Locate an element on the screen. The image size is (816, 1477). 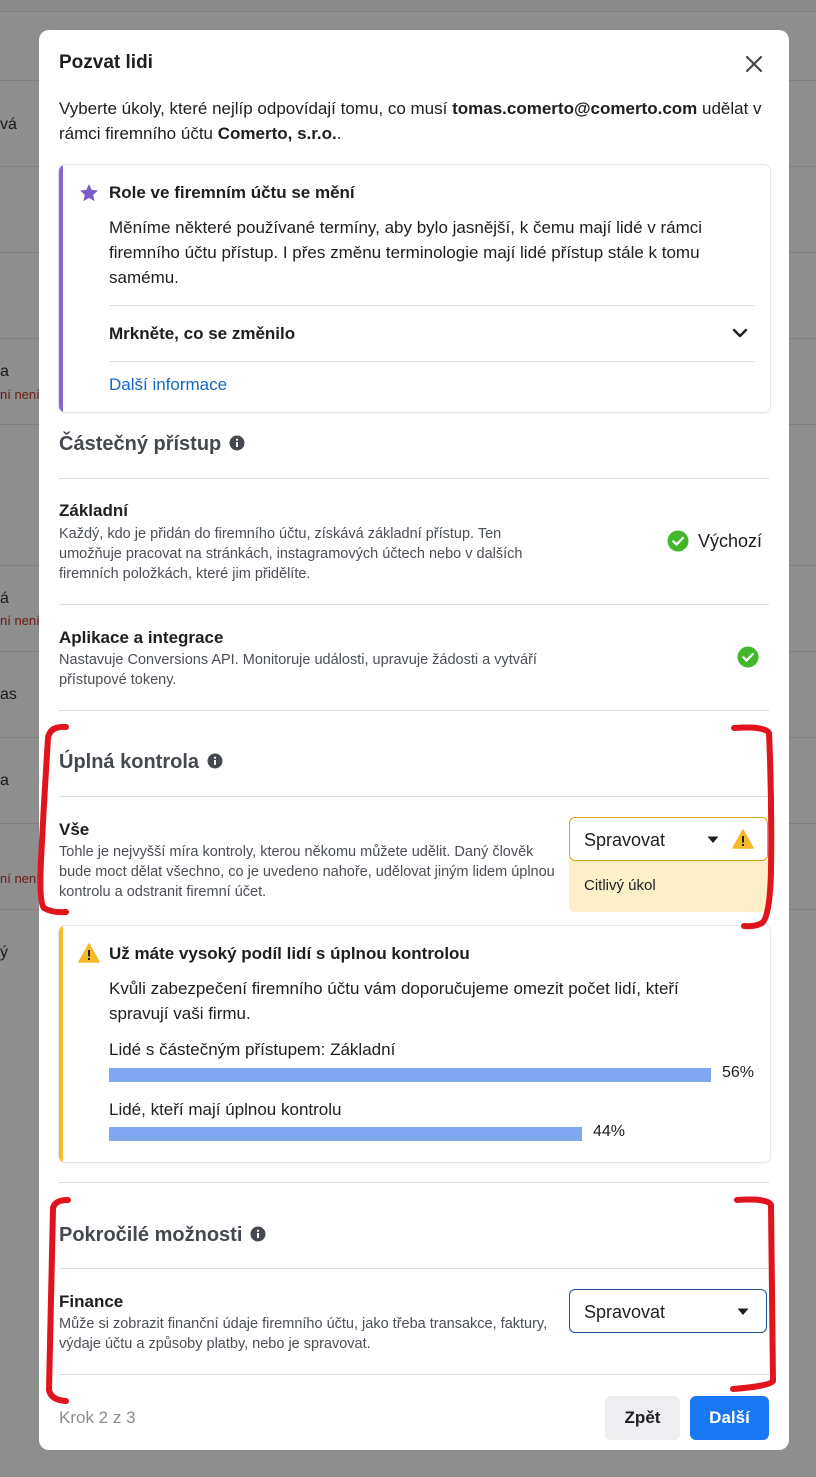
section-heading-text: Úplná kontrola is located at coordinates (129, 762).